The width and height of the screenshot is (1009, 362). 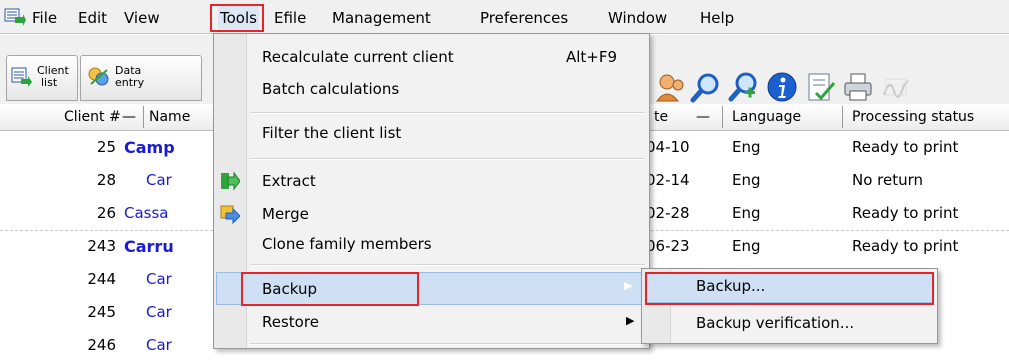 What do you see at coordinates (21, 77) in the screenshot?
I see `client-list-icon` at bounding box center [21, 77].